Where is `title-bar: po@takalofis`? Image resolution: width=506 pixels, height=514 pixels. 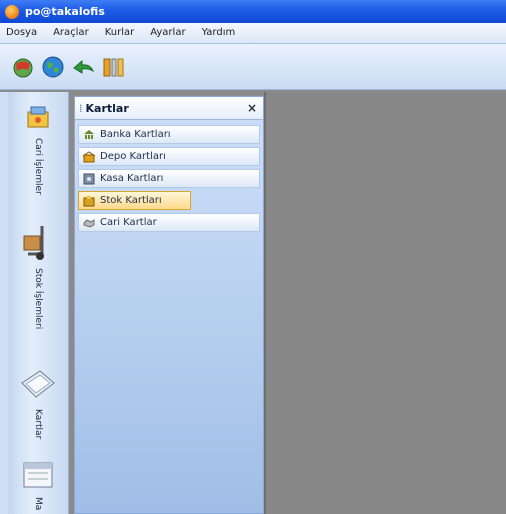 title-bar: po@takalofis is located at coordinates (253, 11).